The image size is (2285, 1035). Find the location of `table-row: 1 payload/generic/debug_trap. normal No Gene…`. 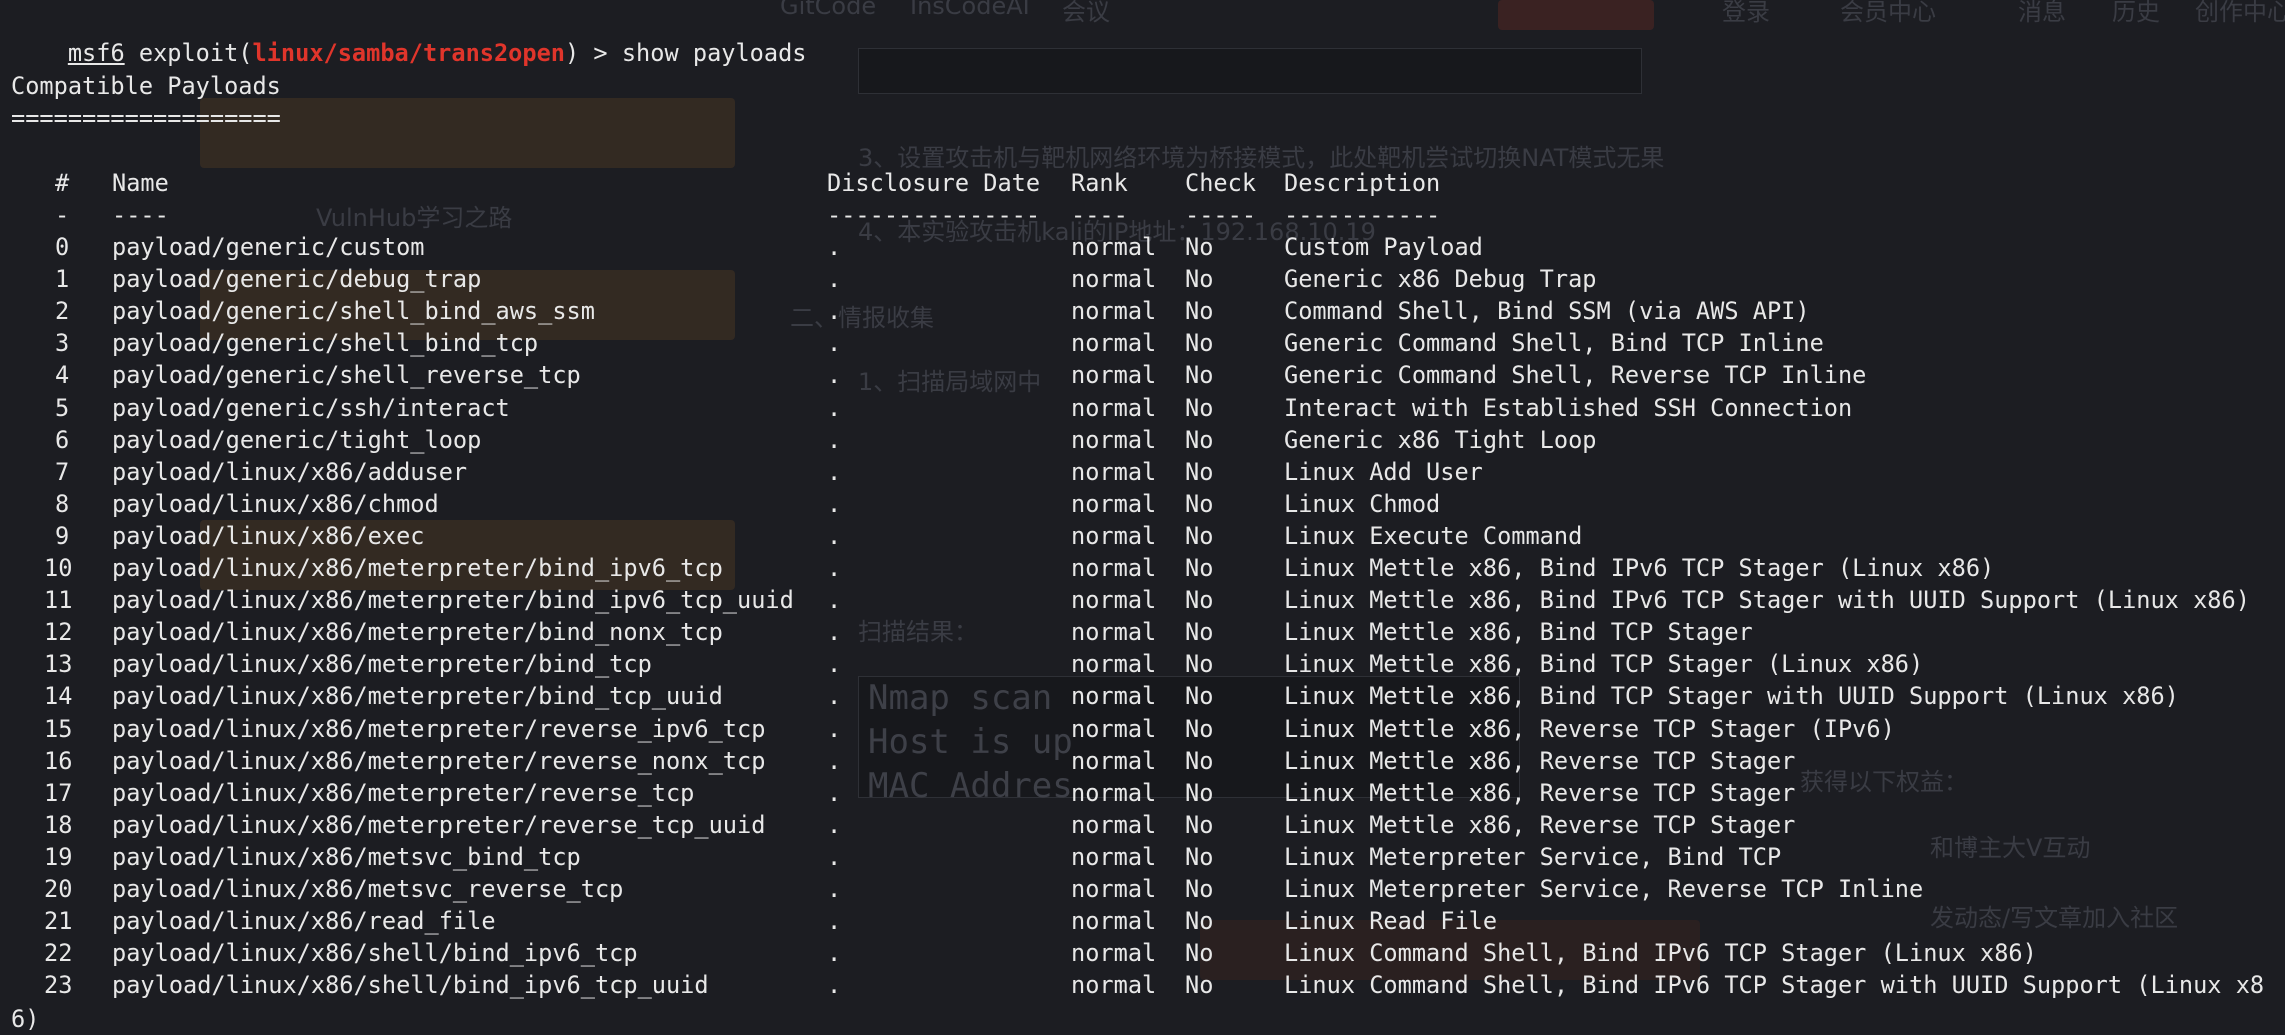

table-row: 1 payload/generic/debug_trap. normal No Gene… is located at coordinates (1142, 279).